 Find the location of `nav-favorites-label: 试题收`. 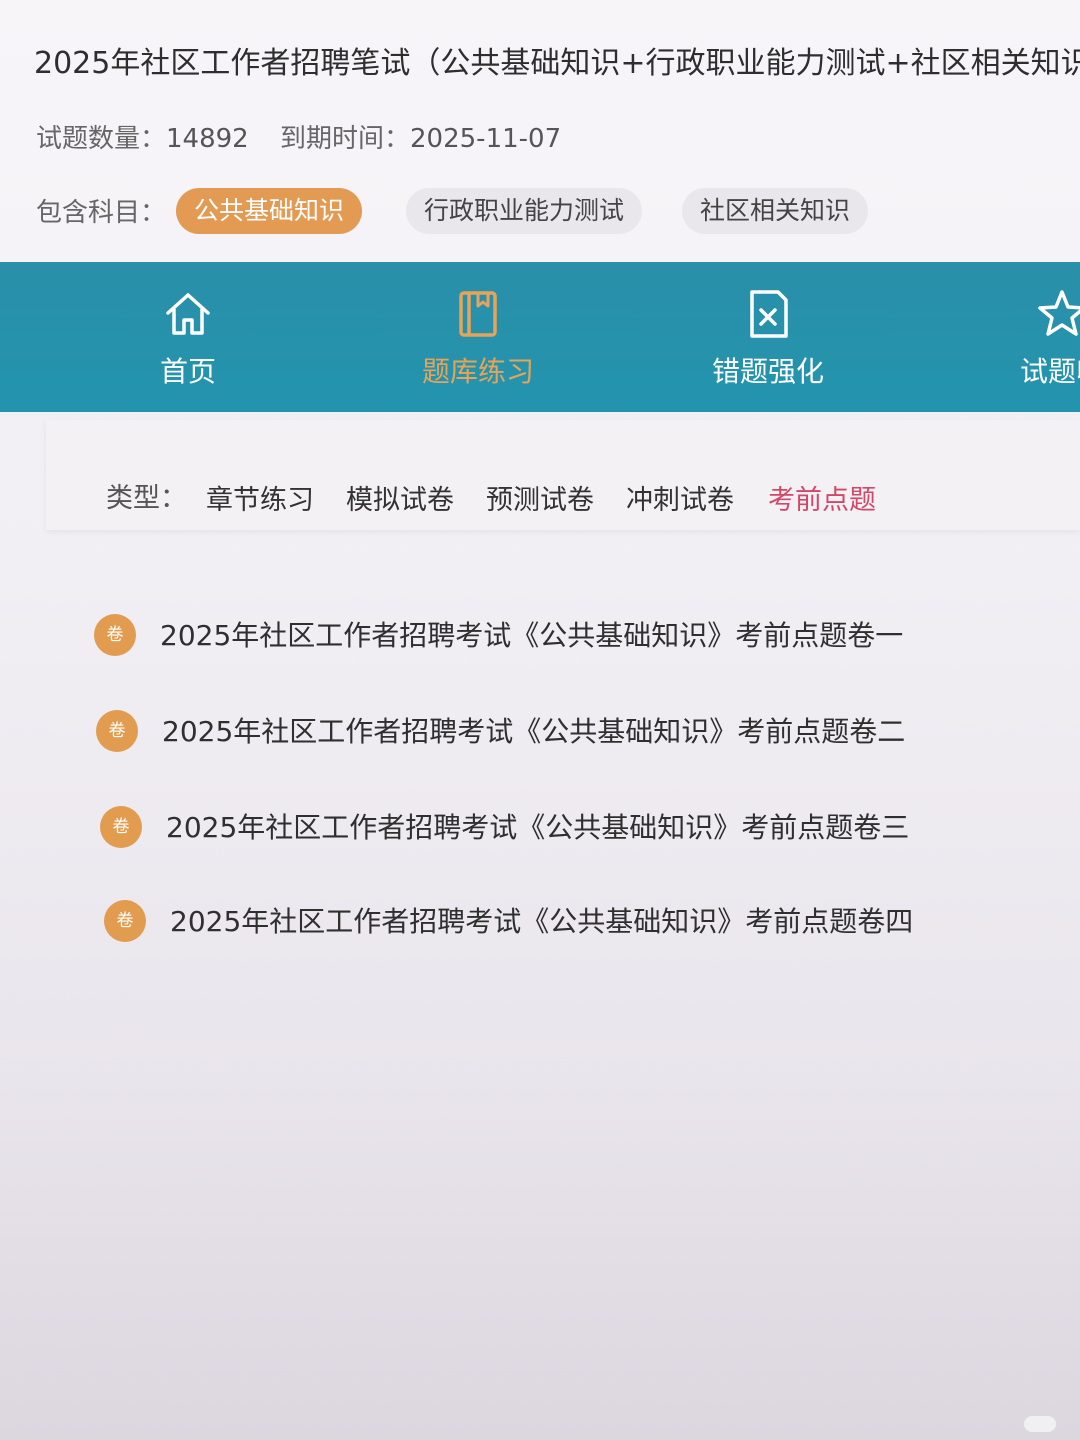

nav-favorites-label: 试题收 is located at coordinates (1049, 371).